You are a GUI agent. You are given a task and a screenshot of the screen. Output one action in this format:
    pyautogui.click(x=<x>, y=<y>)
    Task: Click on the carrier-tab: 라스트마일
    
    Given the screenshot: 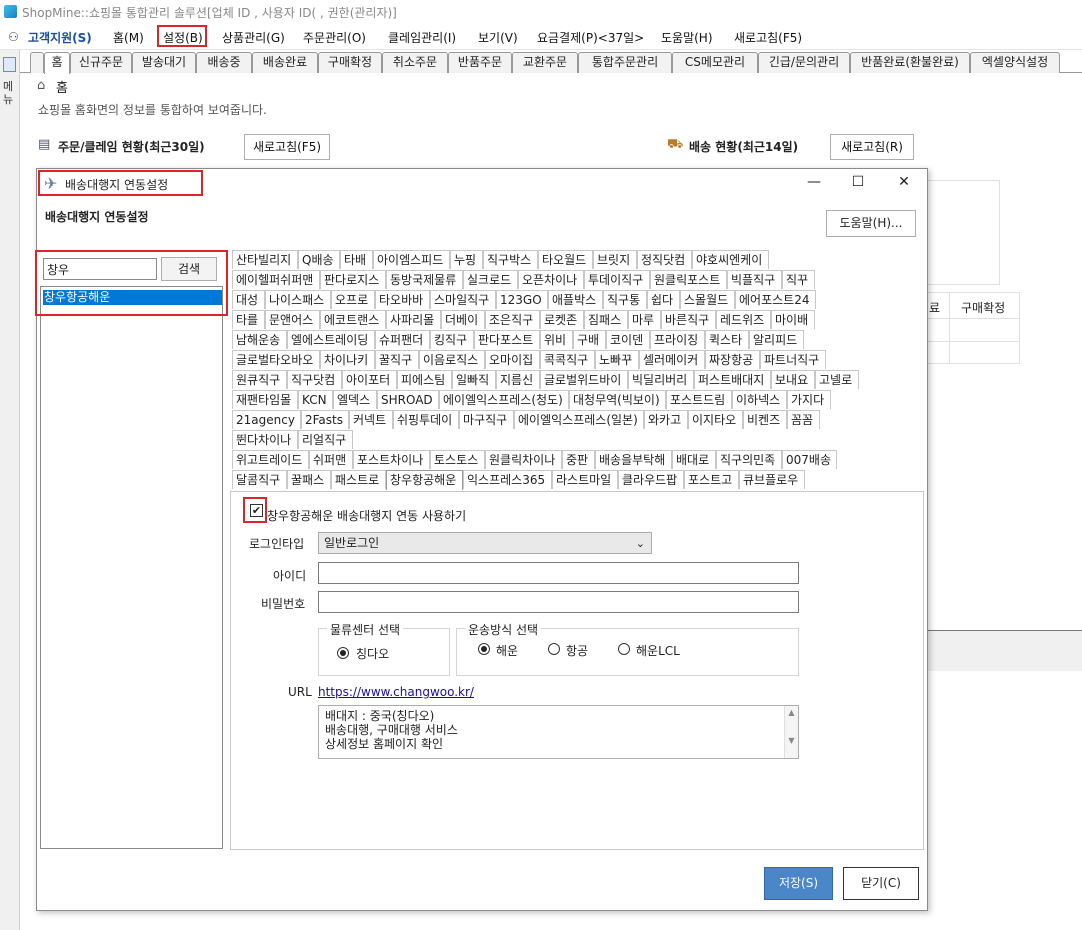 What is the action you would take?
    pyautogui.click(x=585, y=479)
    